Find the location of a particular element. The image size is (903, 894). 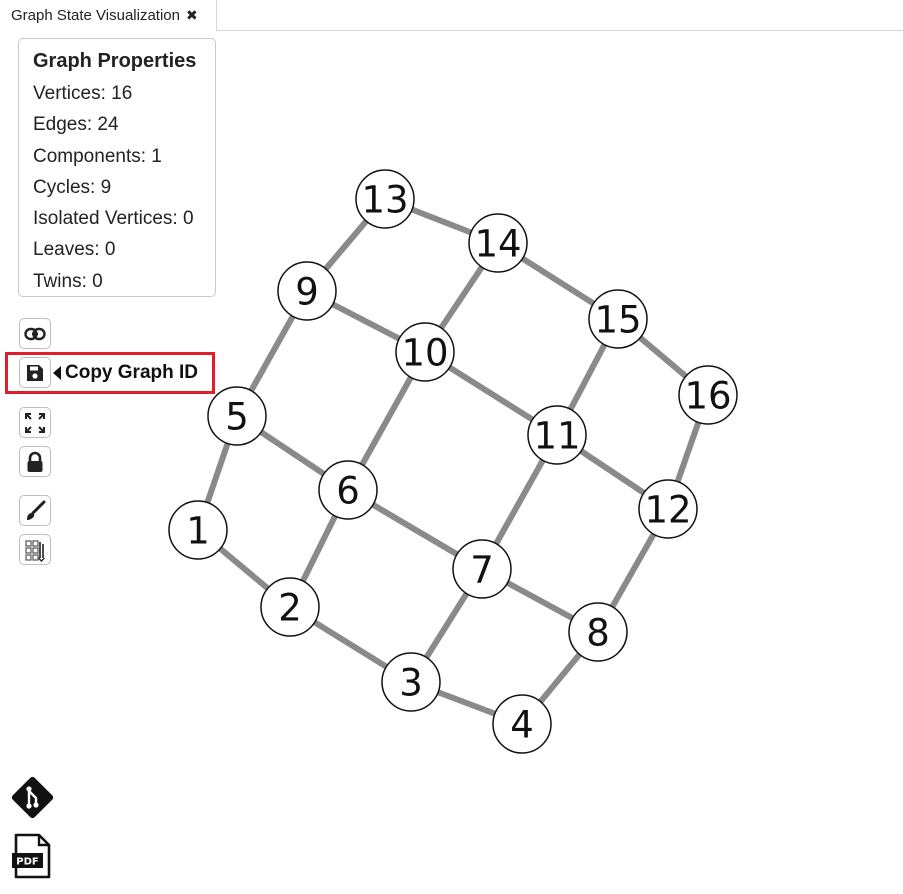

graph-vertex-5: 5 is located at coordinates (237, 416).